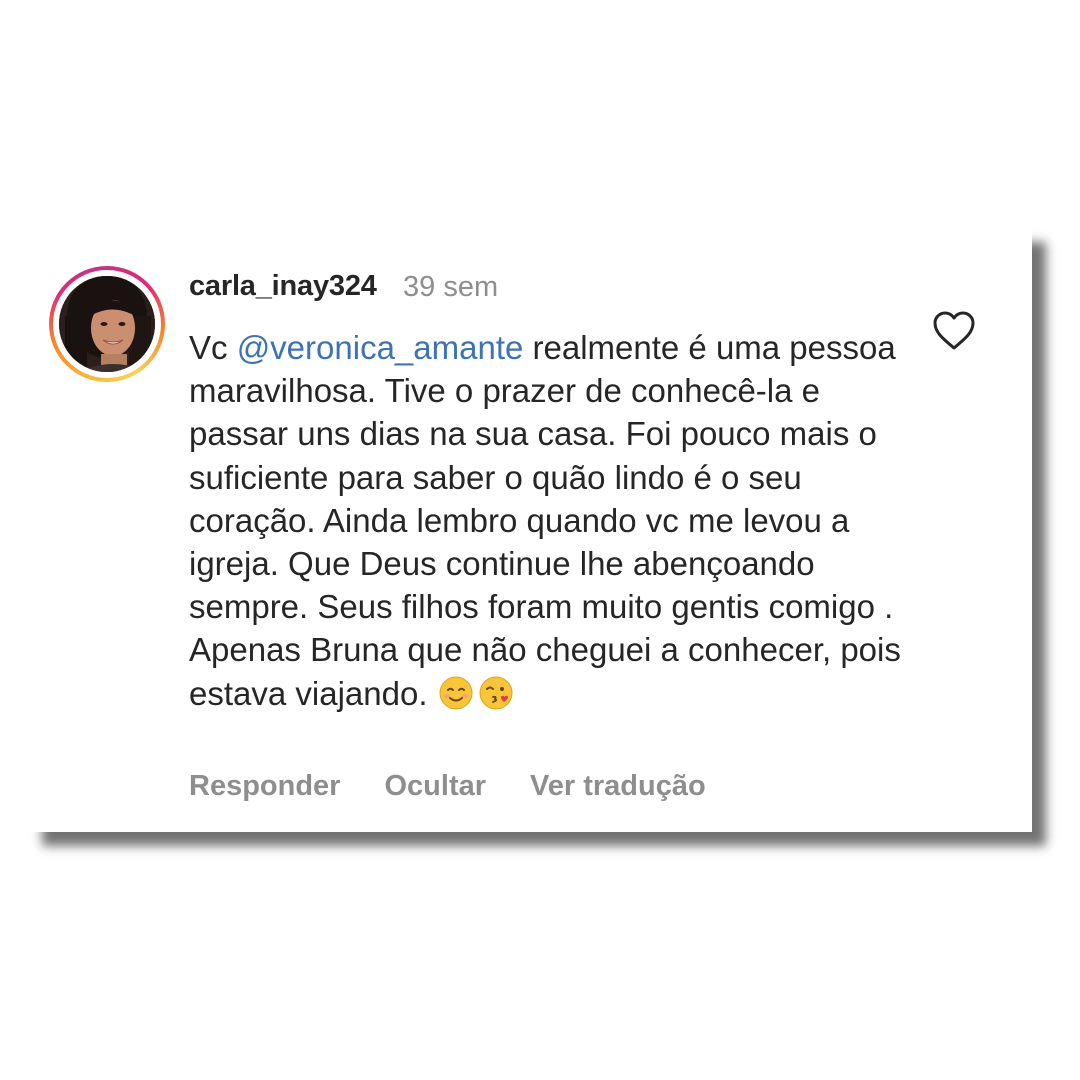  What do you see at coordinates (618, 786) in the screenshot?
I see `see-translation-button: Ver tradução` at bounding box center [618, 786].